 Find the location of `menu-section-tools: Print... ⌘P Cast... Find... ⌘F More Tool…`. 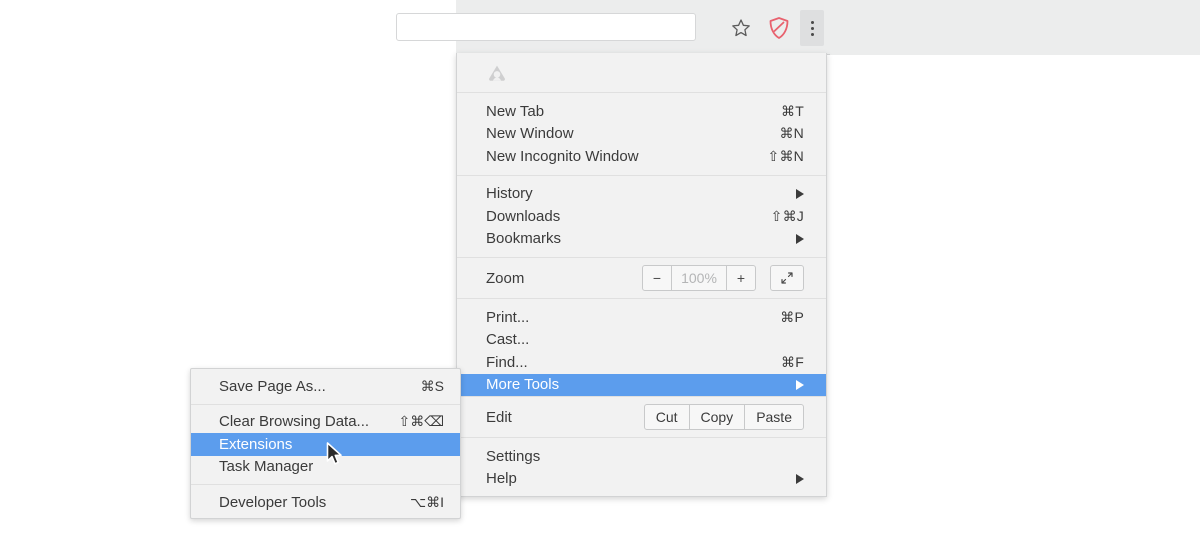

menu-section-tools: Print... ⌘P Cast... Find... ⌘F More Tool… is located at coordinates (641, 347).